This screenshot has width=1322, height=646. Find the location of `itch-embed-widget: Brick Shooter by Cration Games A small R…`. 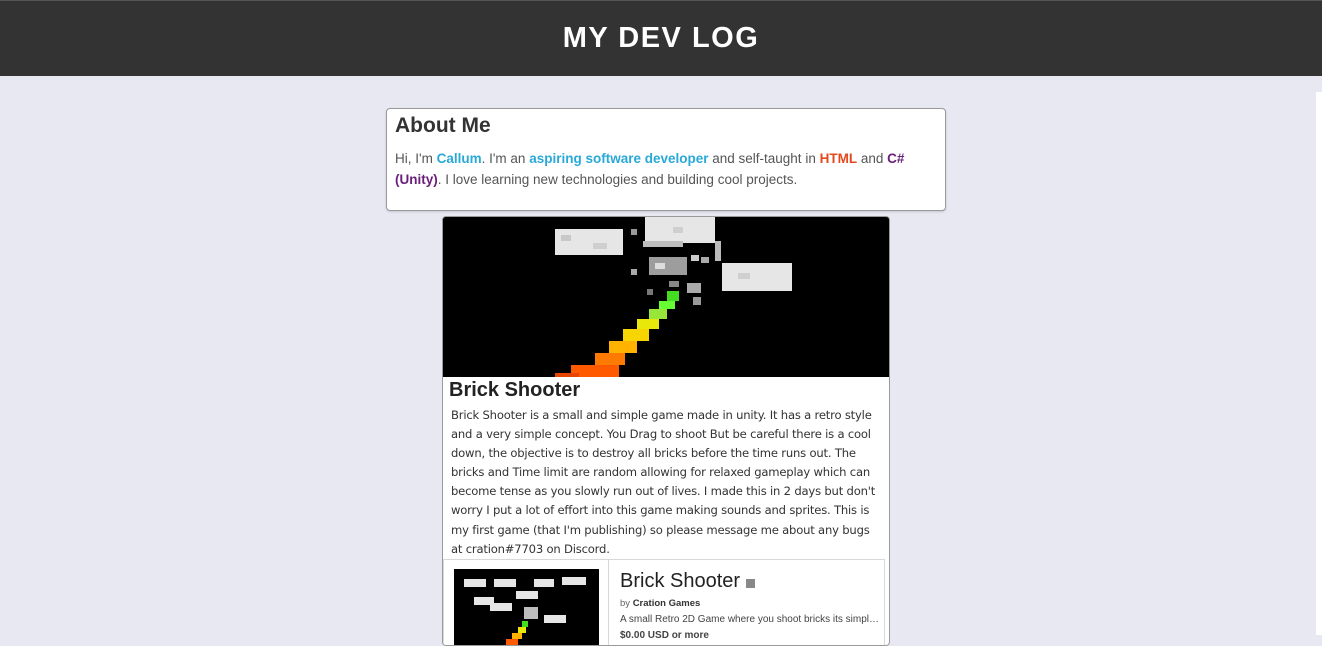

itch-embed-widget: Brick Shooter by Cration Games A small R… is located at coordinates (664, 602).